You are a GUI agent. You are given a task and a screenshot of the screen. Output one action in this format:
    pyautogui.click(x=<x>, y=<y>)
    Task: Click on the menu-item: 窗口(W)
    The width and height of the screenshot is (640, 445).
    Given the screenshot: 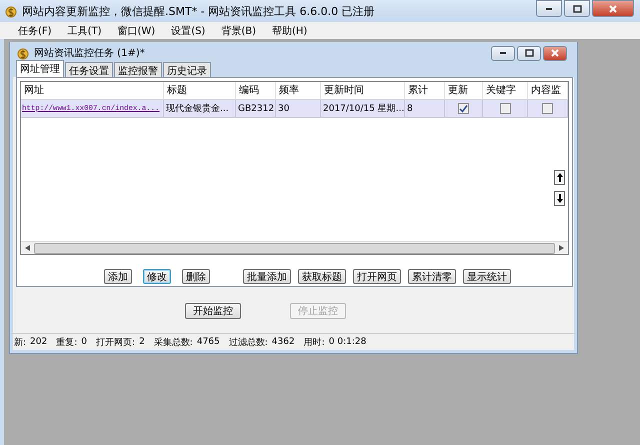 What is the action you would take?
    pyautogui.click(x=136, y=31)
    